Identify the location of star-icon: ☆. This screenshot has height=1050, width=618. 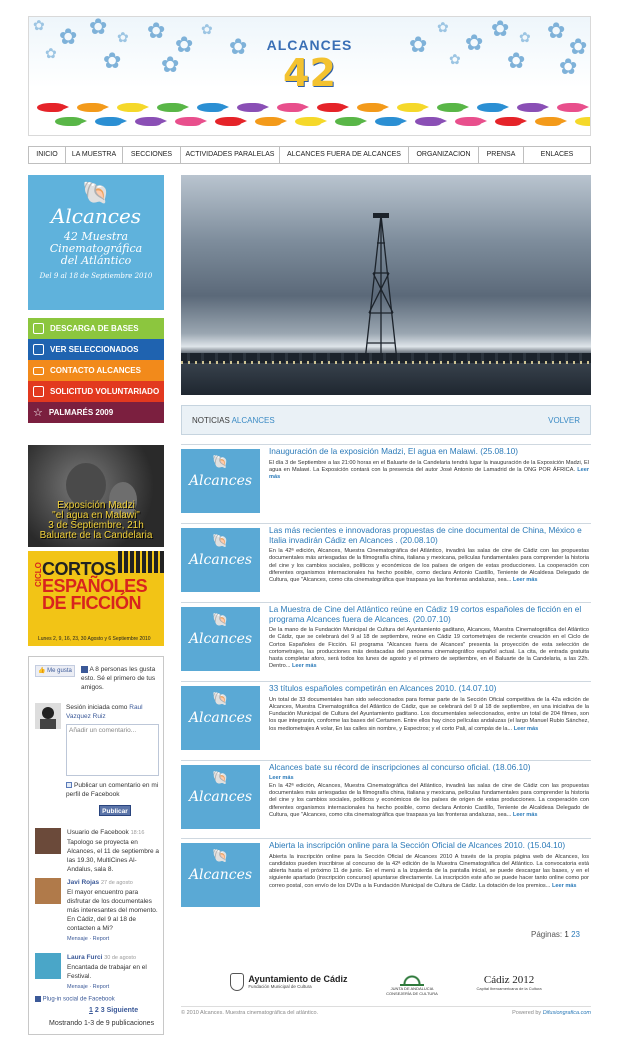
(38, 412).